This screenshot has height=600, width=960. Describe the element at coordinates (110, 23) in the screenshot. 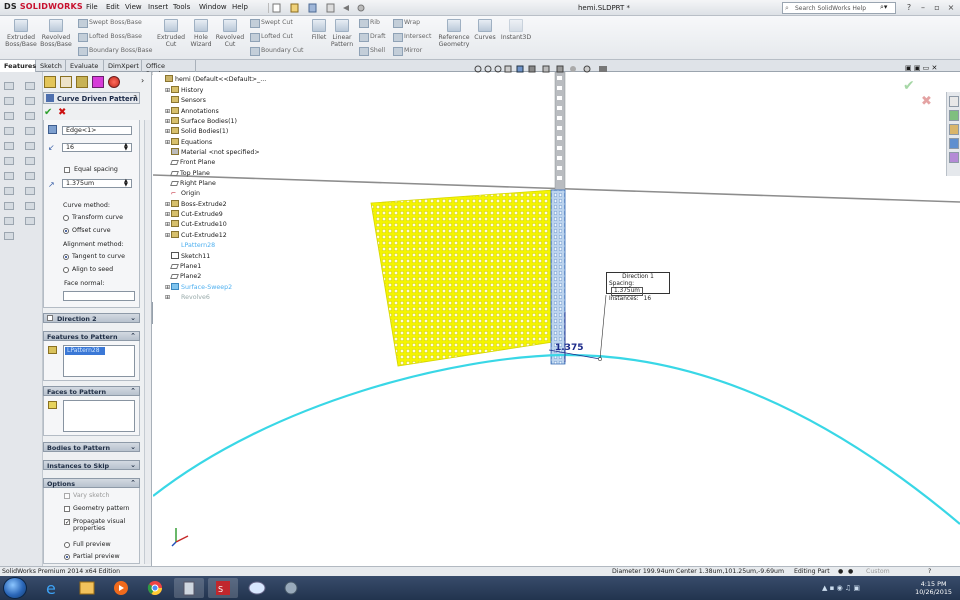

I see `swept-boss-button: Swept Boss/Base` at that location.